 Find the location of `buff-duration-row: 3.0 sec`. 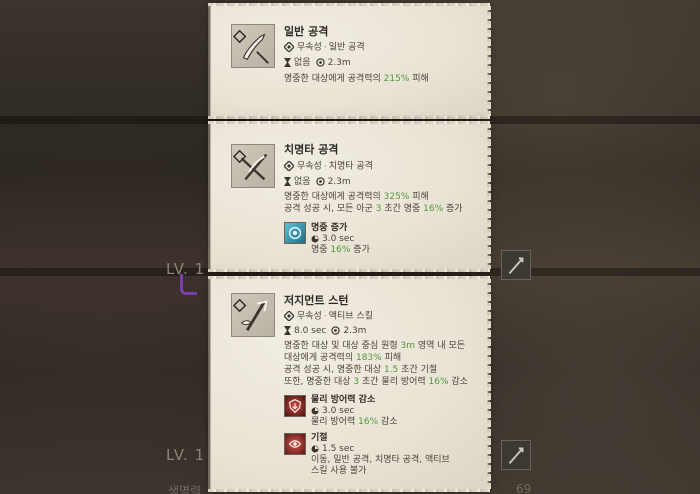

buff-duration-row: 3.0 sec is located at coordinates (332, 239).